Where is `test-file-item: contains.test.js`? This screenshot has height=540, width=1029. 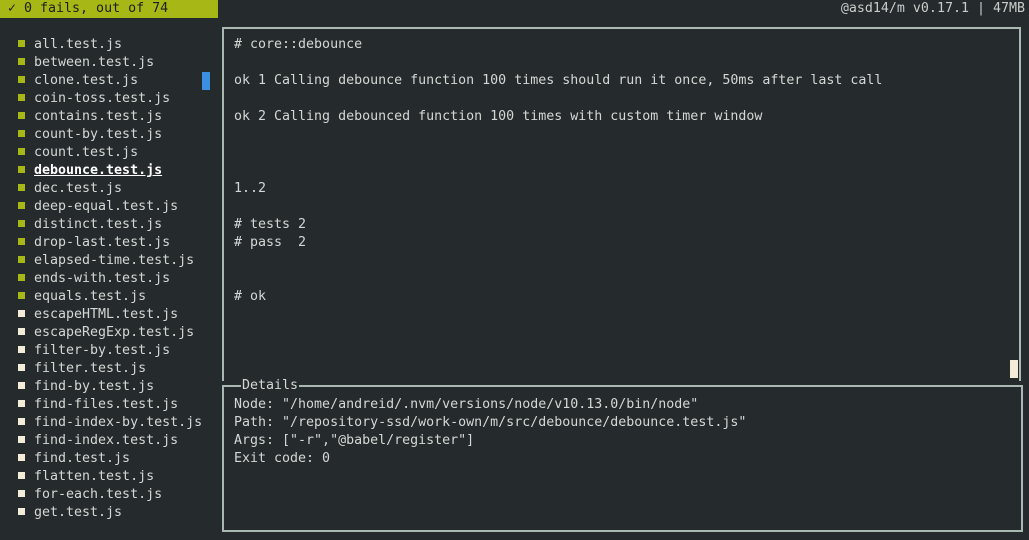
test-file-item: contains.test.js is located at coordinates (90, 117).